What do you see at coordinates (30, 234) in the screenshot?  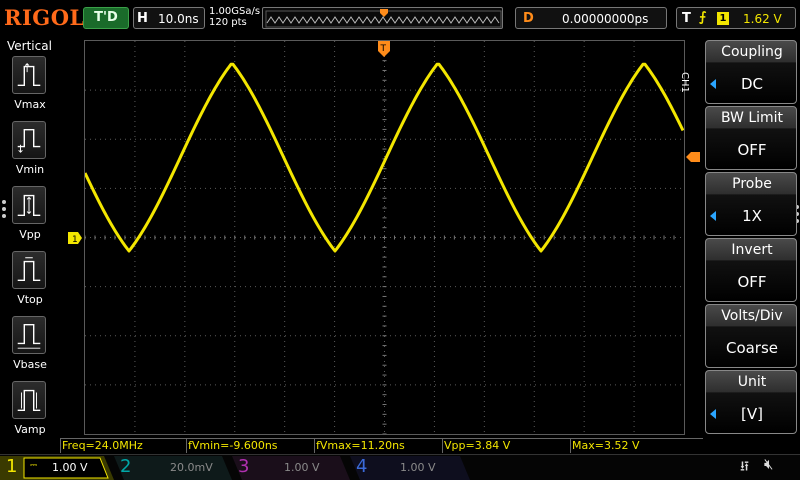 I see `measure-label: Vpp` at bounding box center [30, 234].